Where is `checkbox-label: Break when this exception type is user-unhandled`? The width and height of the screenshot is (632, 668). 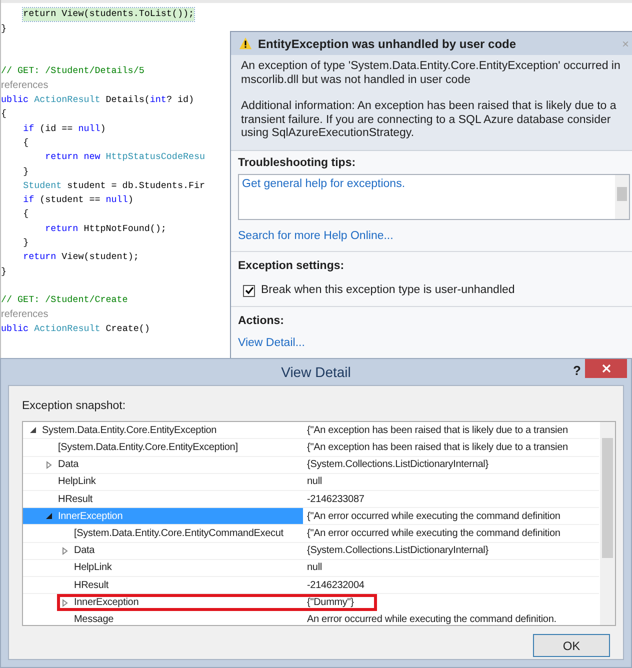 checkbox-label: Break when this exception type is user-unhandled is located at coordinates (388, 290).